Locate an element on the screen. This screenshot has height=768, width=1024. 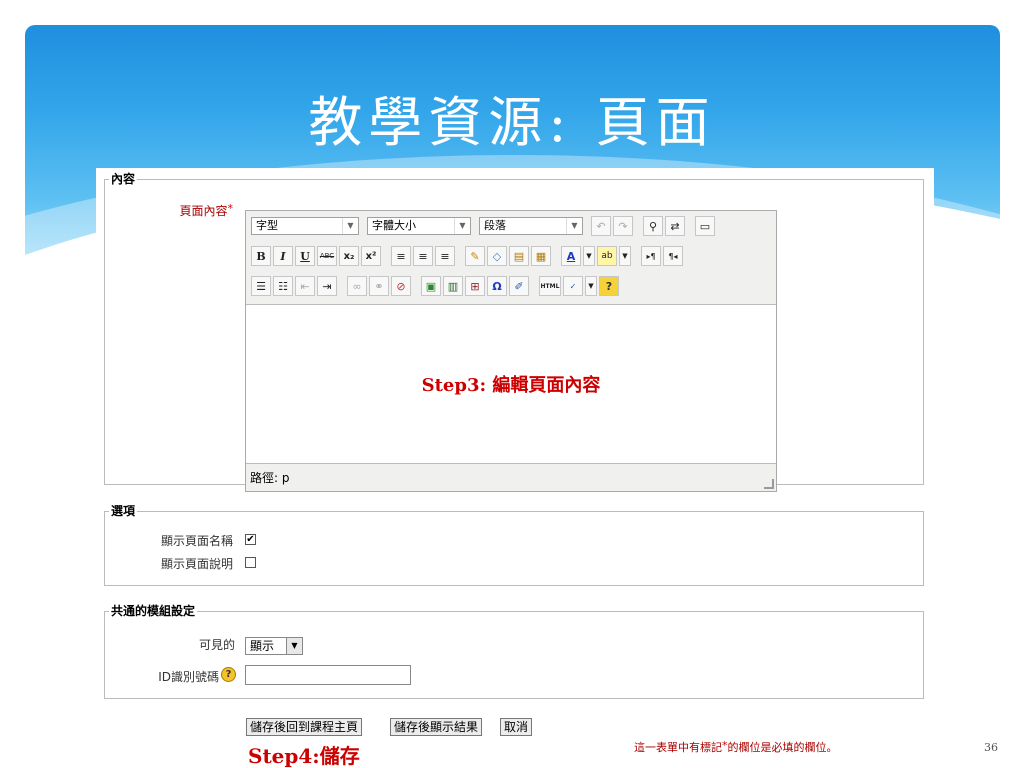
common-settings-legend: 共通的模組設定 is located at coordinates (153, 611).